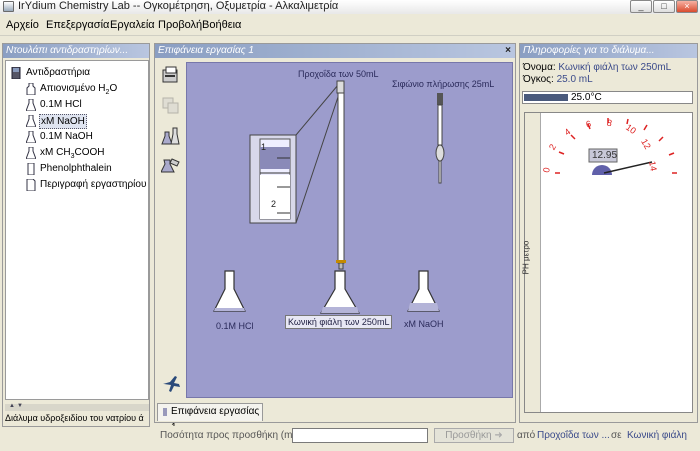 The height and width of the screenshot is (451, 700). Describe the element at coordinates (210, 418) in the screenshot. I see `tab-workbench-1: Επιφάνεια εργασίας 1` at that location.